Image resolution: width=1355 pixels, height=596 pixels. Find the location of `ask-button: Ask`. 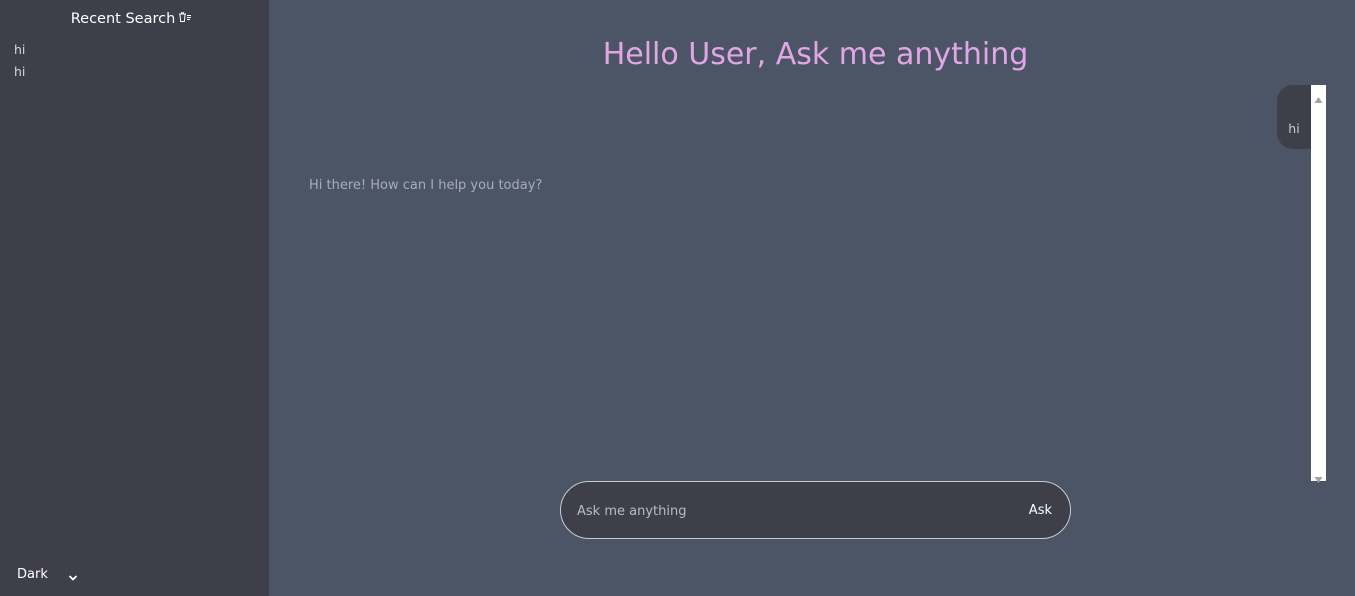

ask-button: Ask is located at coordinates (1040, 510).